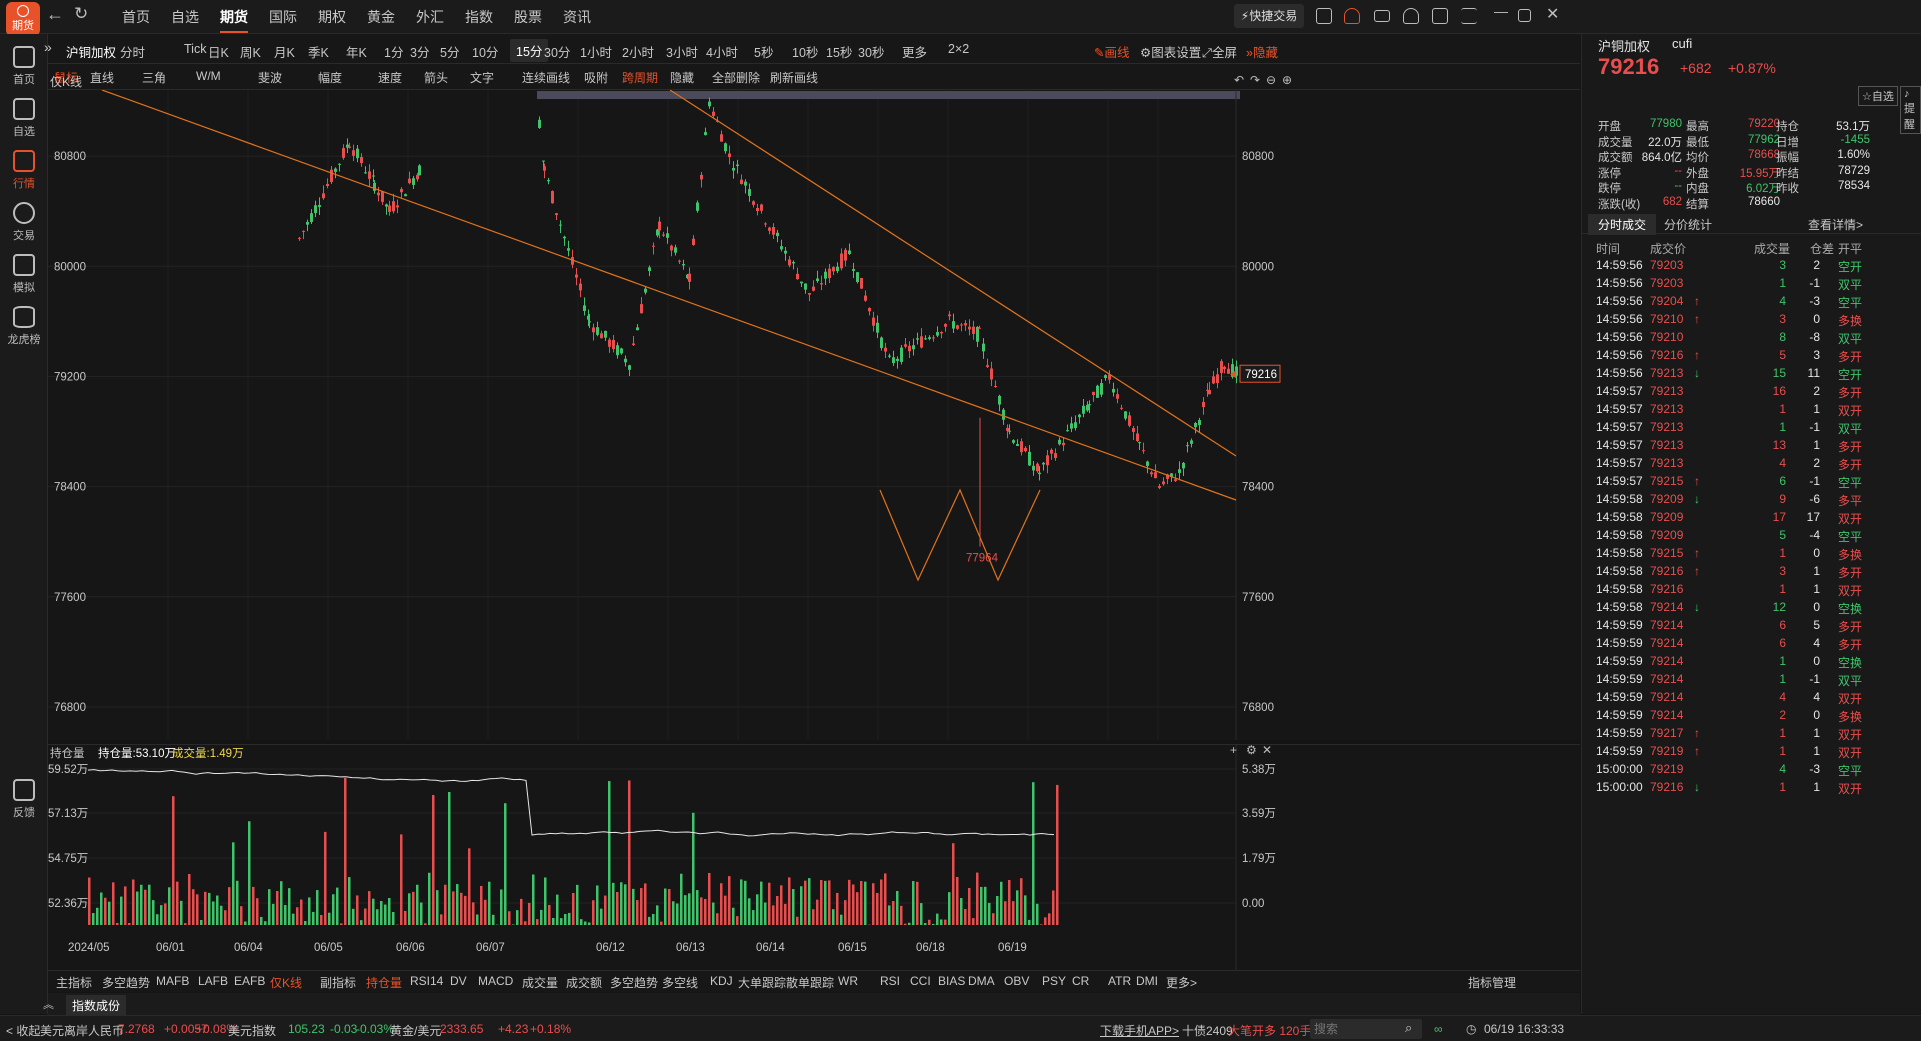 This screenshot has width=1921, height=1041. I want to click on sub-ind-7: 多空线, so click(680, 982).